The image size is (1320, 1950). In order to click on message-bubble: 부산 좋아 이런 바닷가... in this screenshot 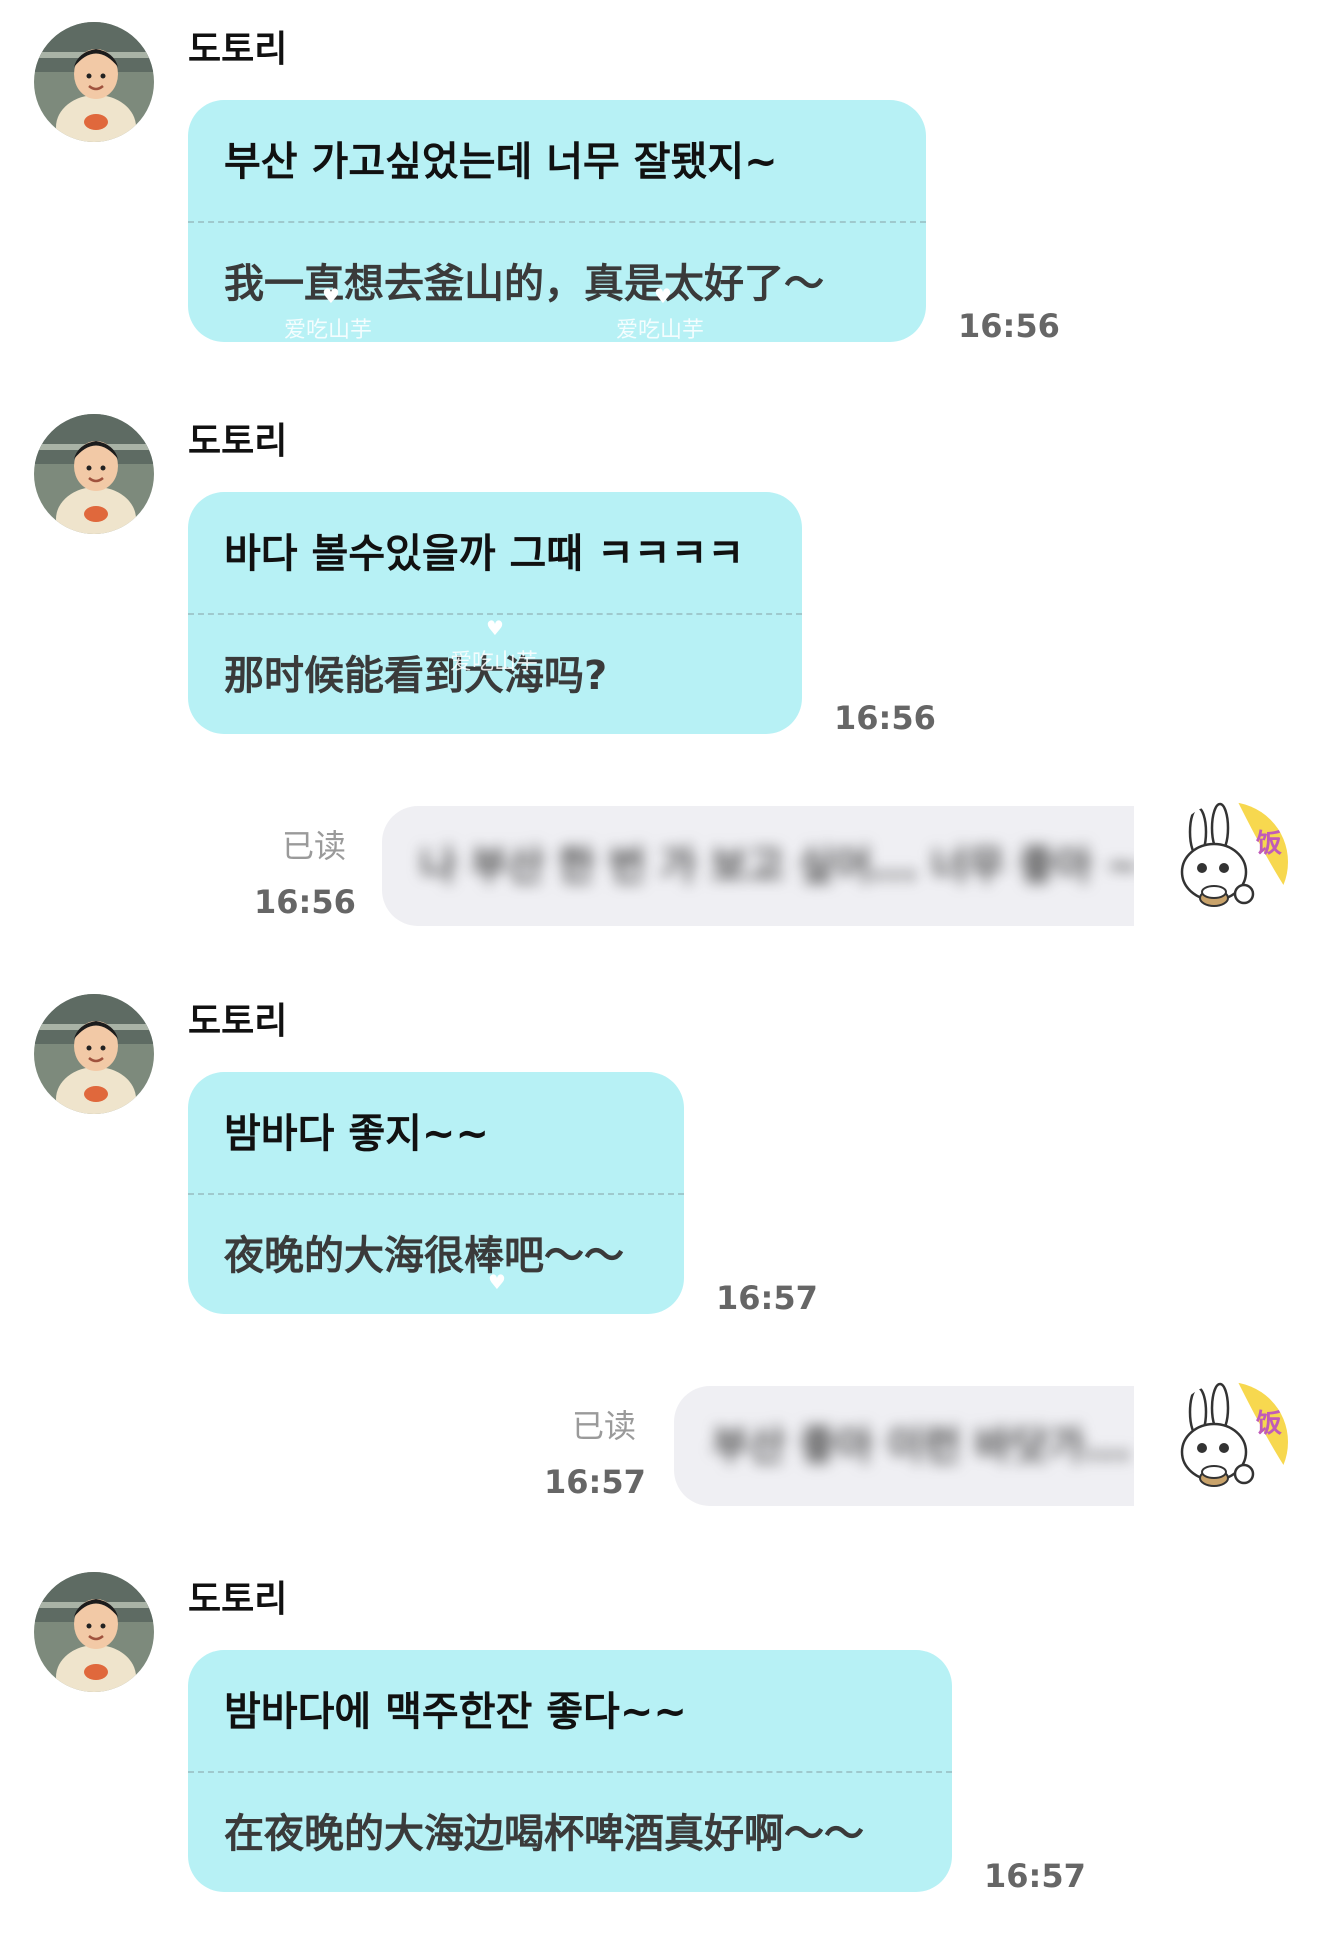, I will do `click(904, 1446)`.